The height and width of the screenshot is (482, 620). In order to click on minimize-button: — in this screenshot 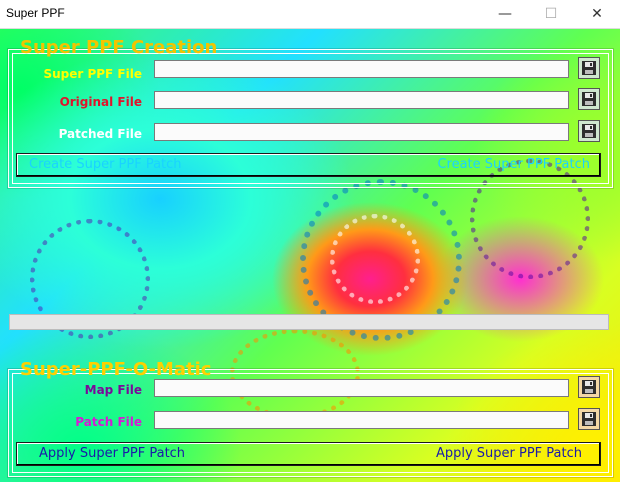, I will do `click(505, 14)`.